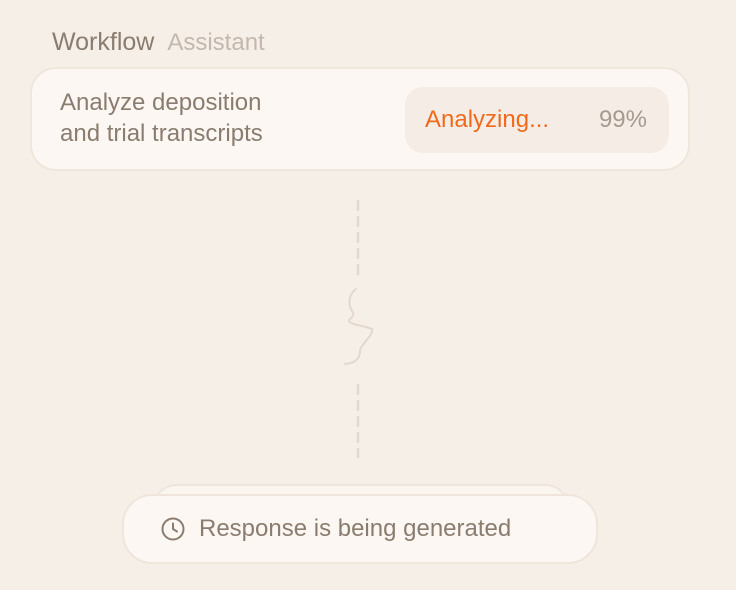 The width and height of the screenshot is (736, 590). I want to click on response-status-chip: Response is being generated, so click(360, 529).